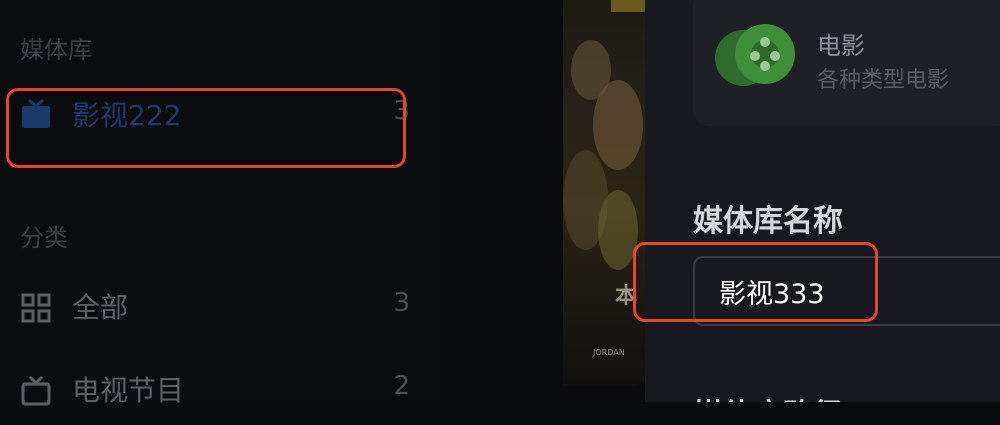  I want to click on grid-icon, so click(36, 308).